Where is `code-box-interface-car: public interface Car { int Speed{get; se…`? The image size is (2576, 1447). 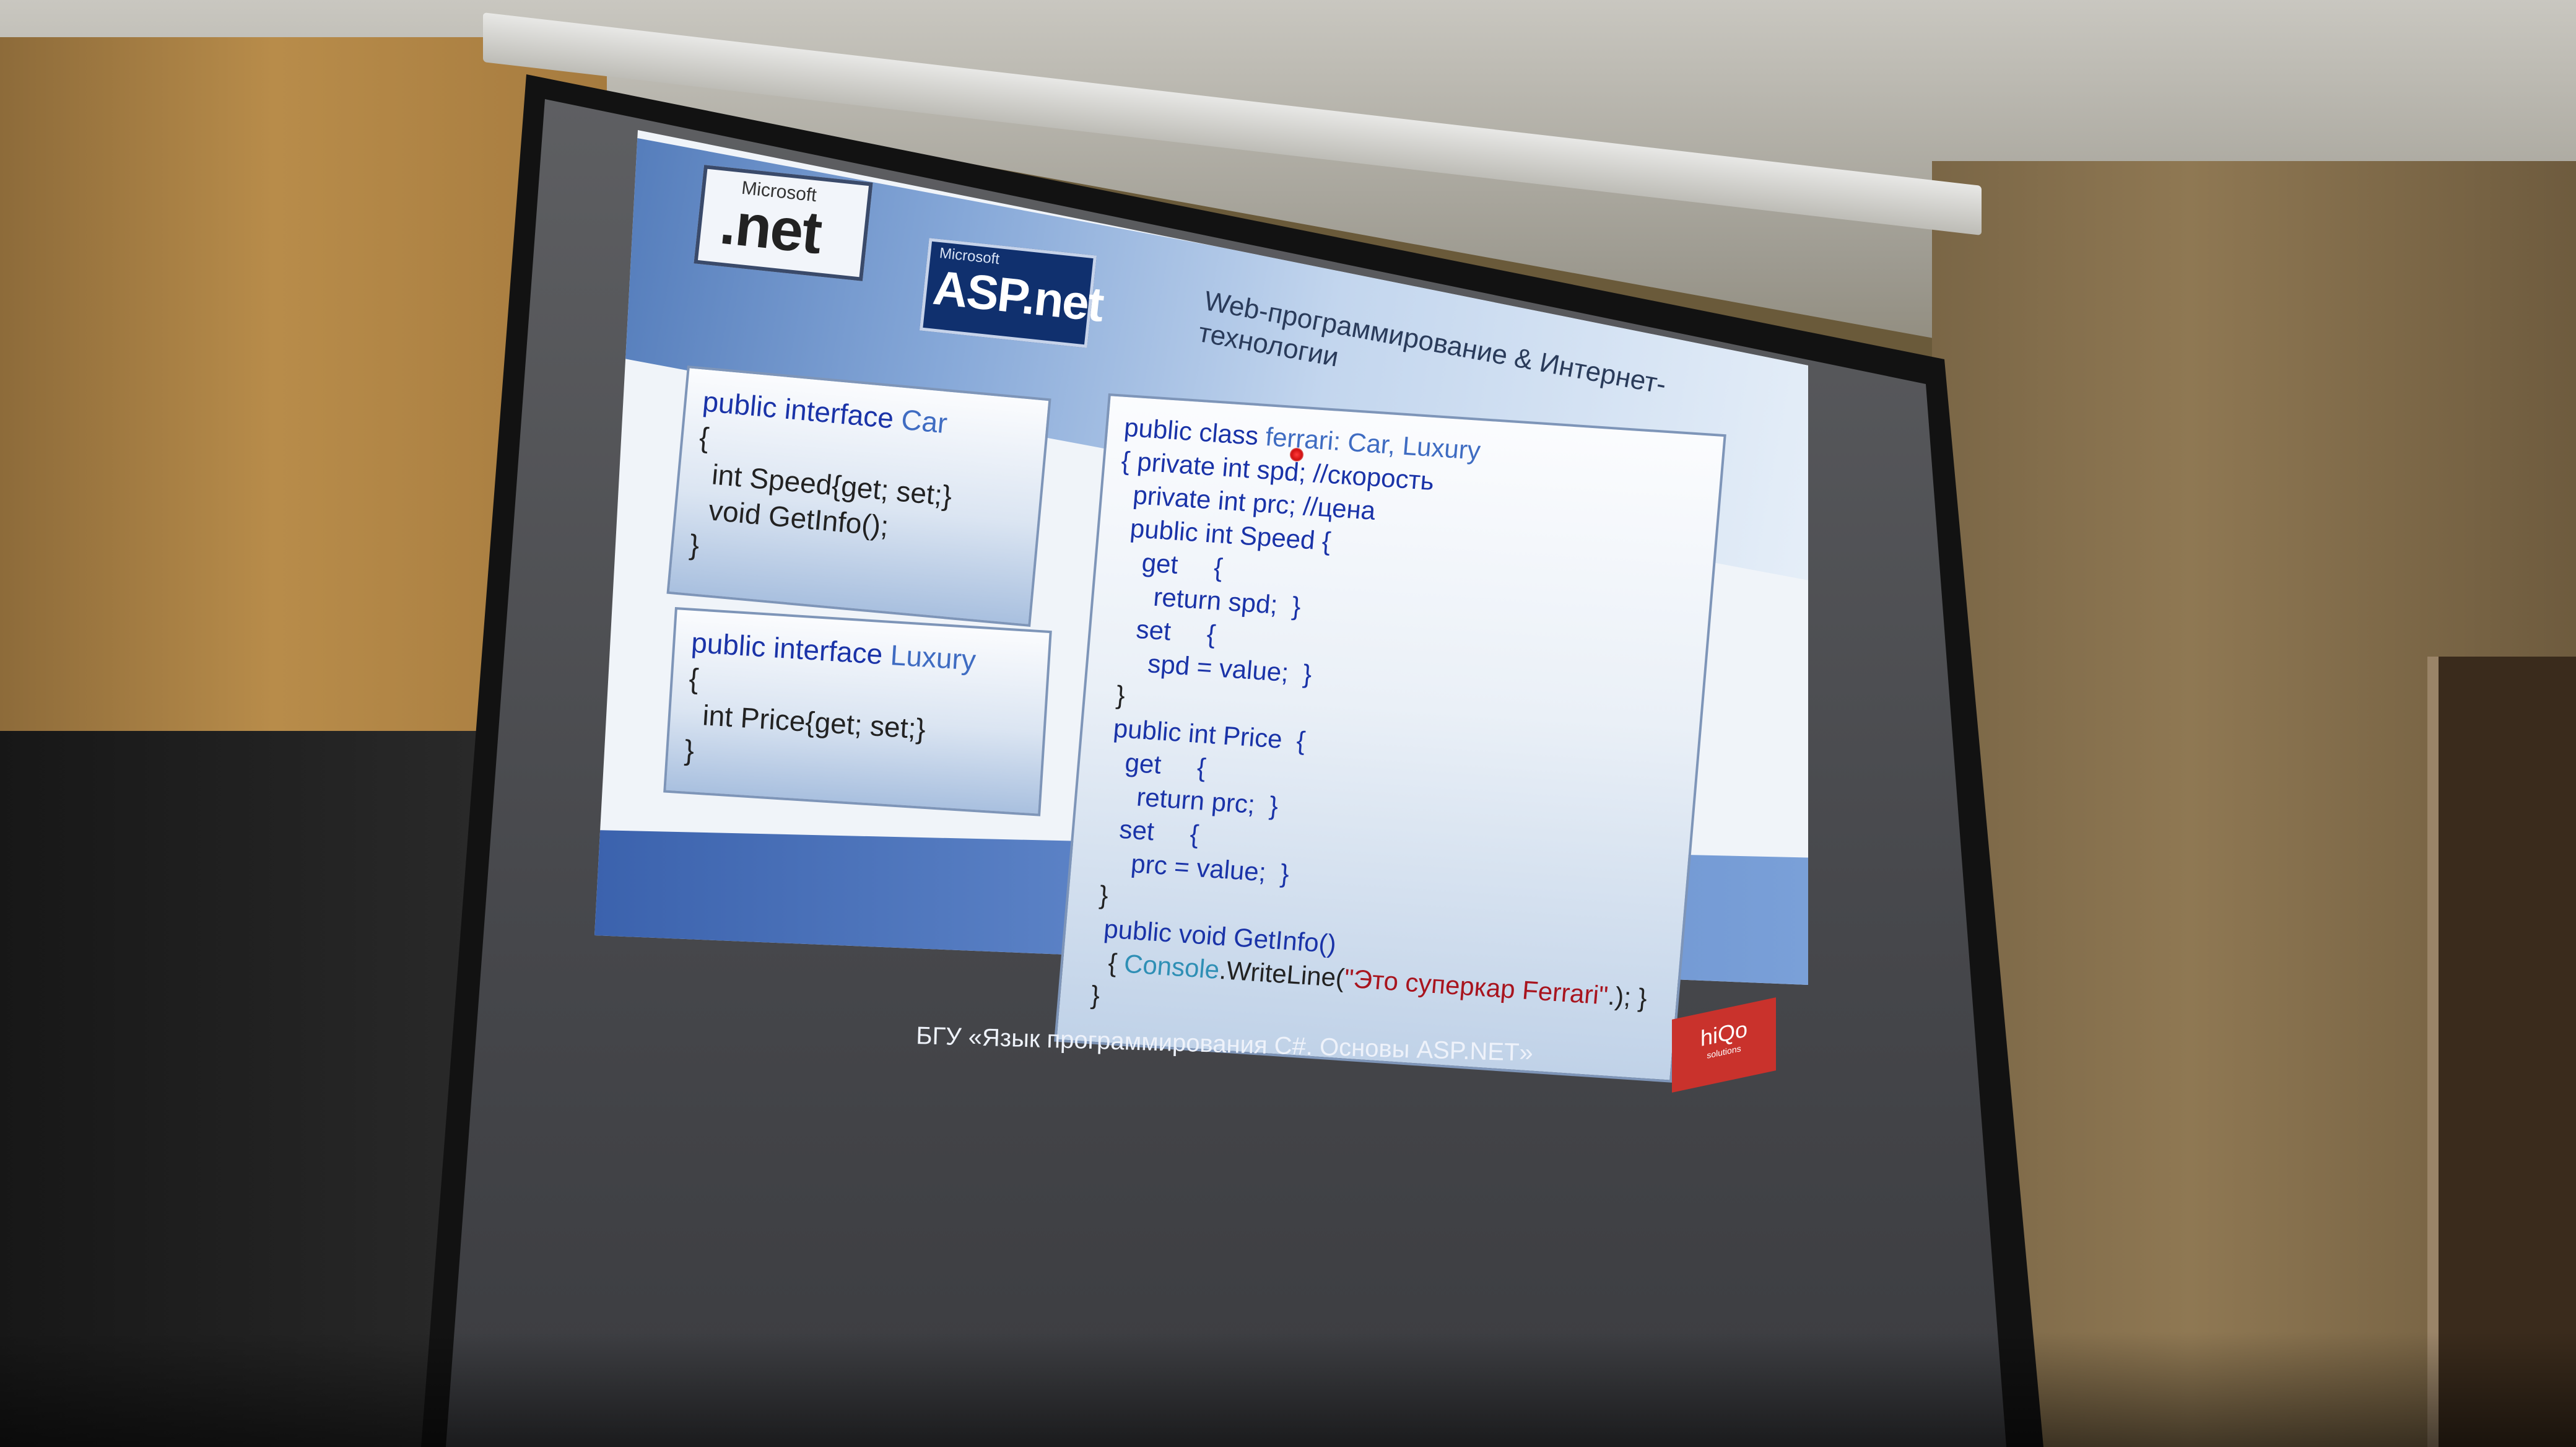 code-box-interface-car: public interface Car { int Speed{get; se… is located at coordinates (858, 496).